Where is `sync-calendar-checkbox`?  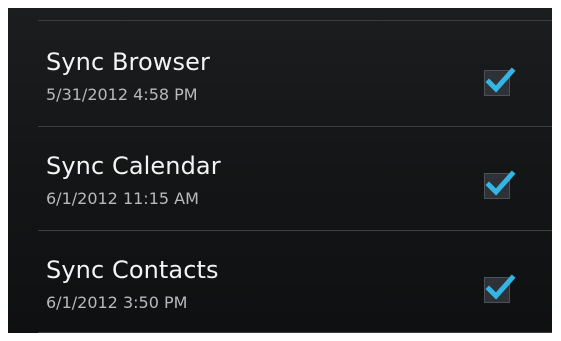 sync-calendar-checkbox is located at coordinates (500, 184).